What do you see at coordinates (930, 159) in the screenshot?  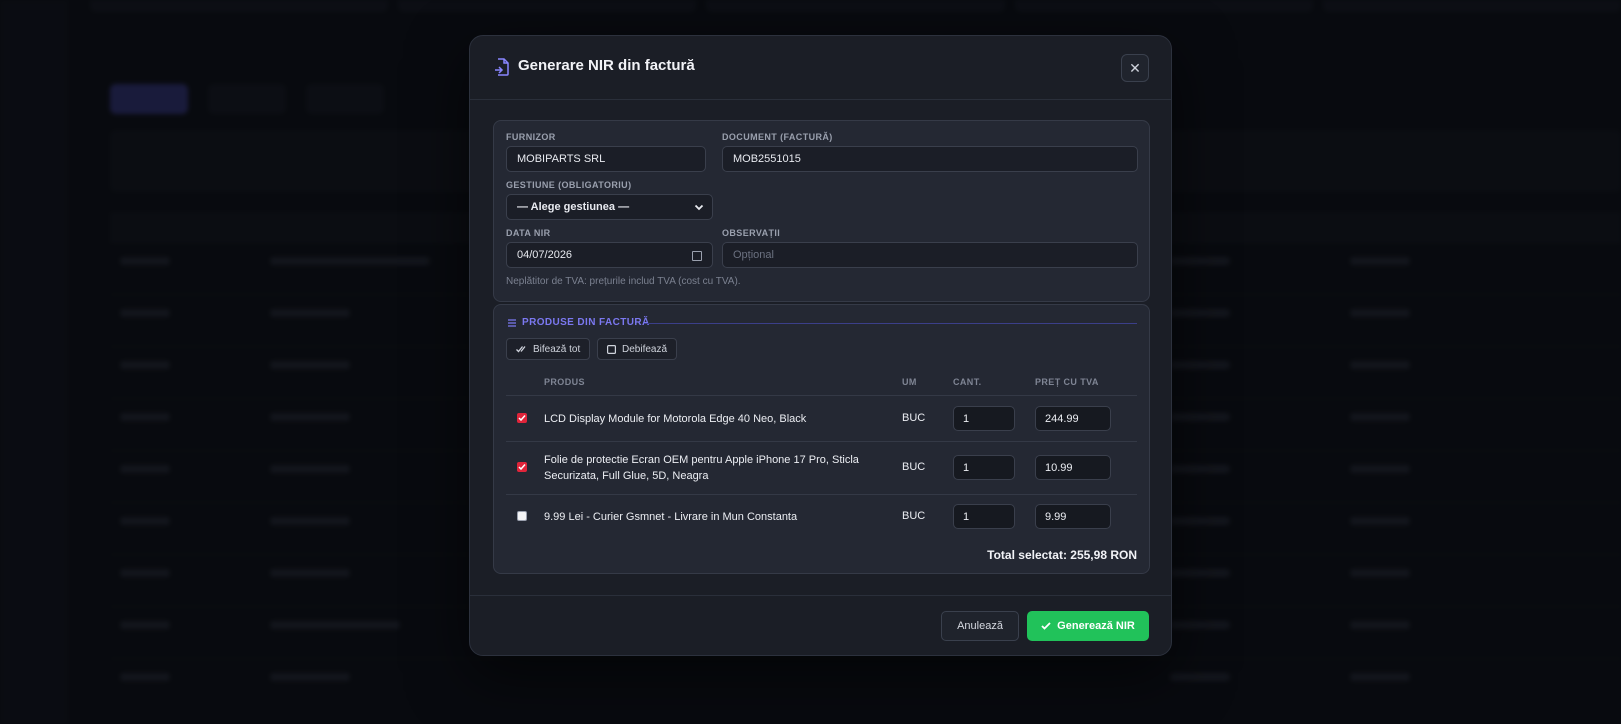 I see `document-field: MOB2551015` at bounding box center [930, 159].